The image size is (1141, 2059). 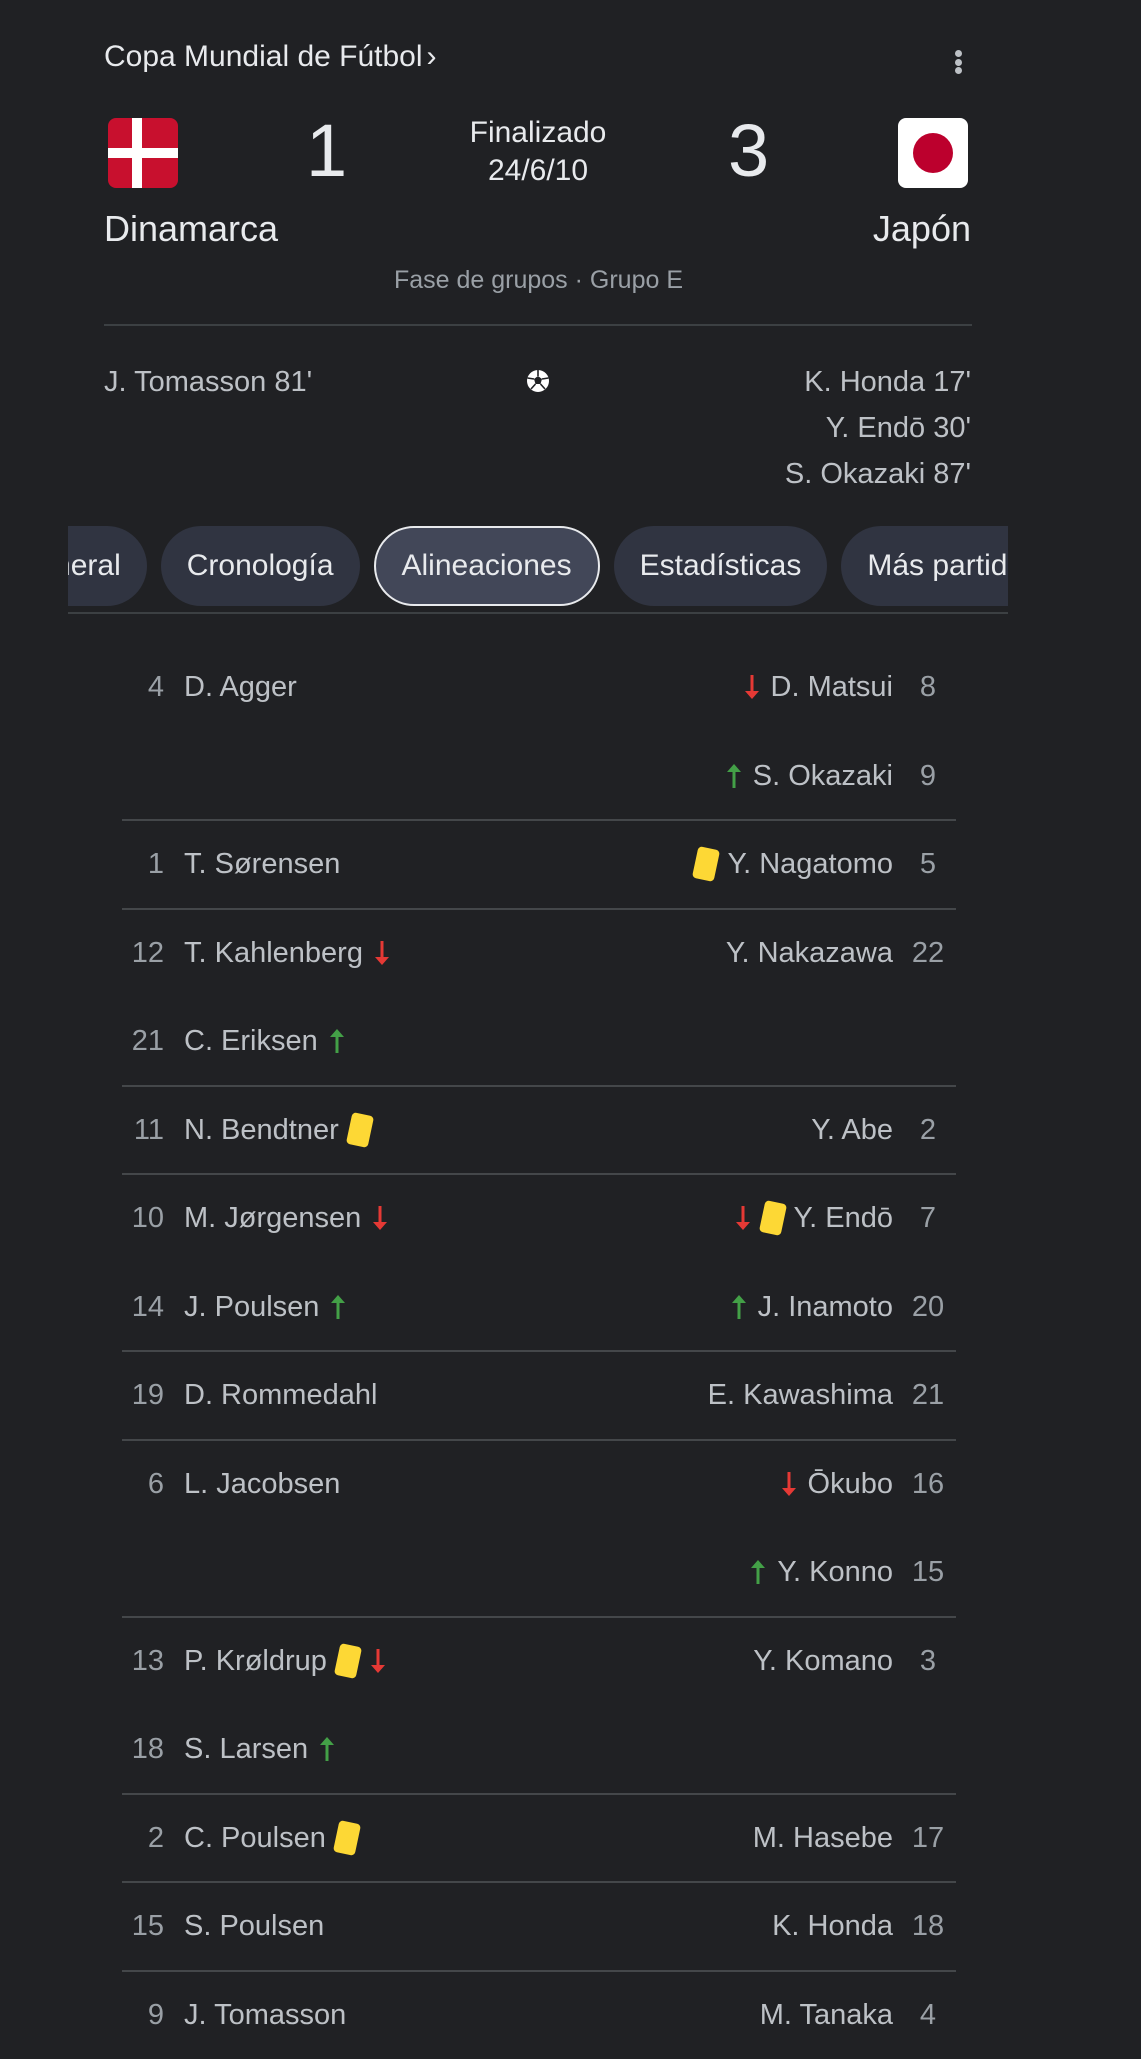 I want to click on home-player-number: 13, so click(x=147, y=1660).